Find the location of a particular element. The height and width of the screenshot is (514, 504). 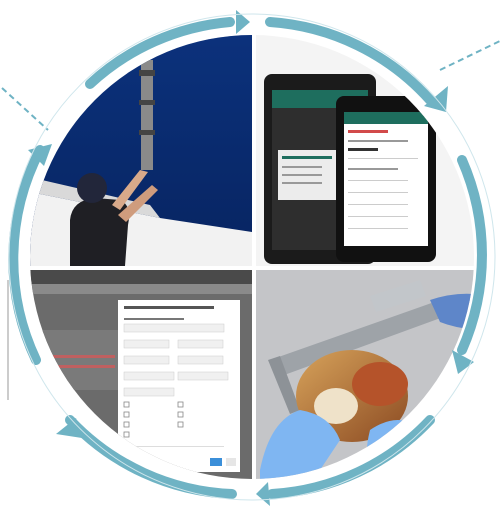

dashed-connector-right is located at coordinates (471, 55).